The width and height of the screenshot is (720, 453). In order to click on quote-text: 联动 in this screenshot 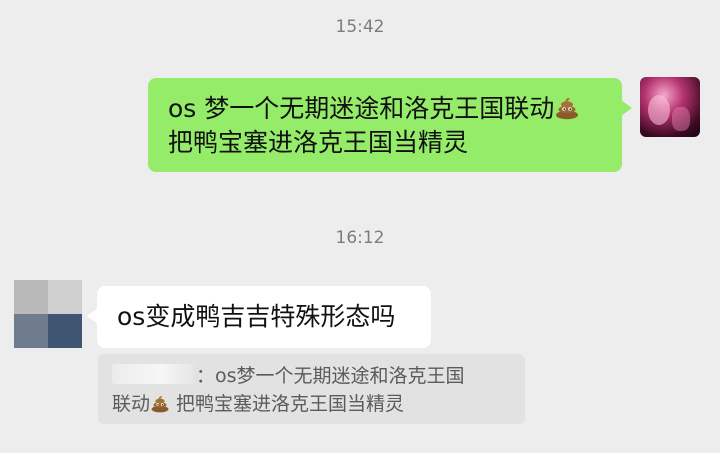, I will do `click(131, 404)`.